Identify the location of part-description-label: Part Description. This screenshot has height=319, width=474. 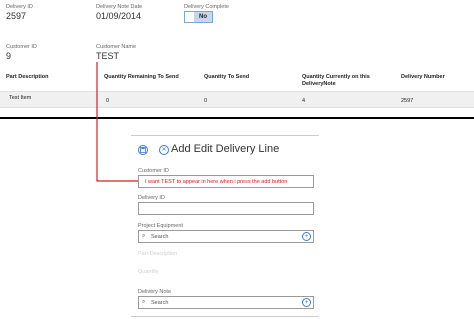
(158, 254).